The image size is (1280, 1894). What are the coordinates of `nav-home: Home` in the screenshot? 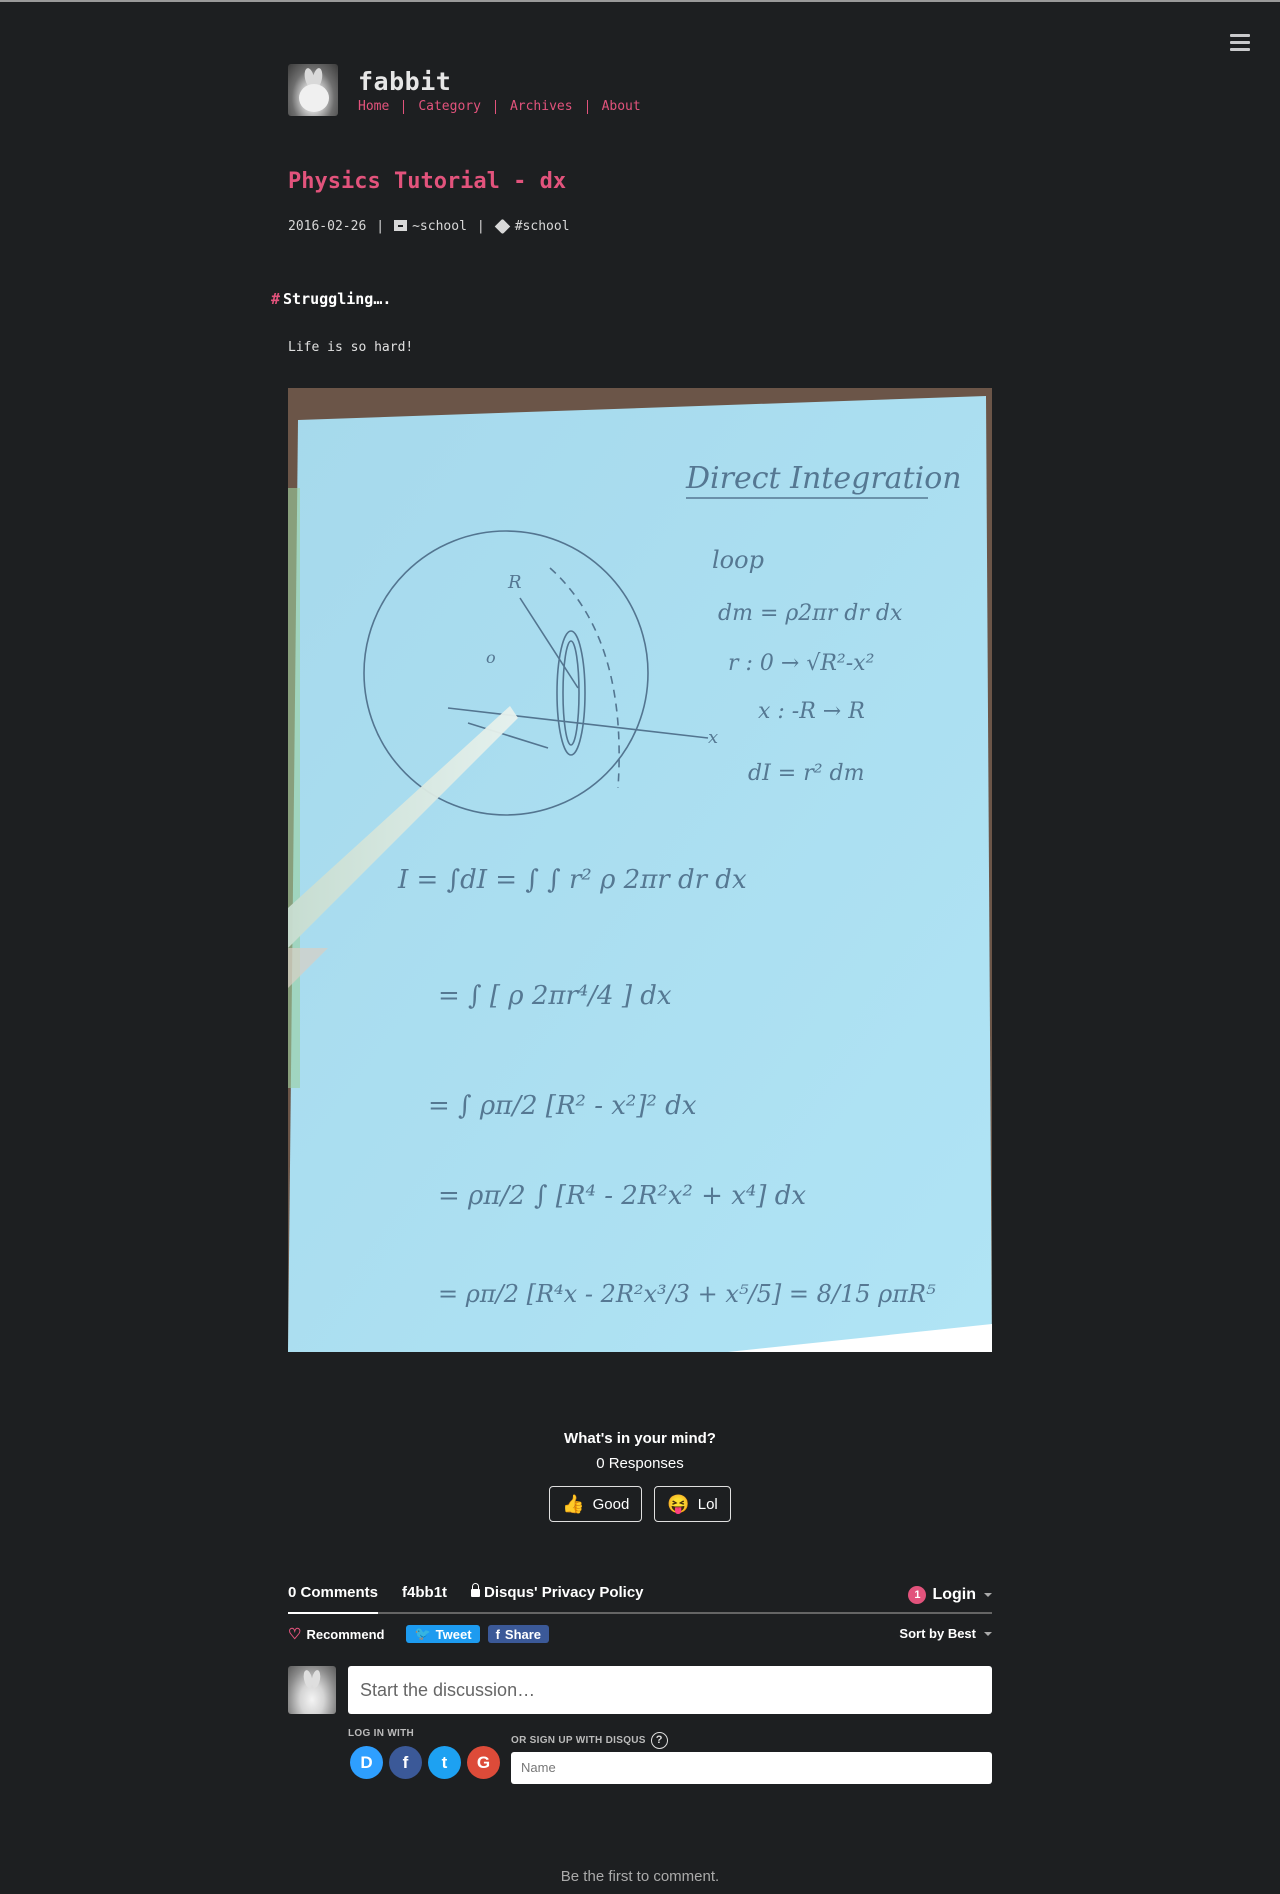 It's located at (380, 107).